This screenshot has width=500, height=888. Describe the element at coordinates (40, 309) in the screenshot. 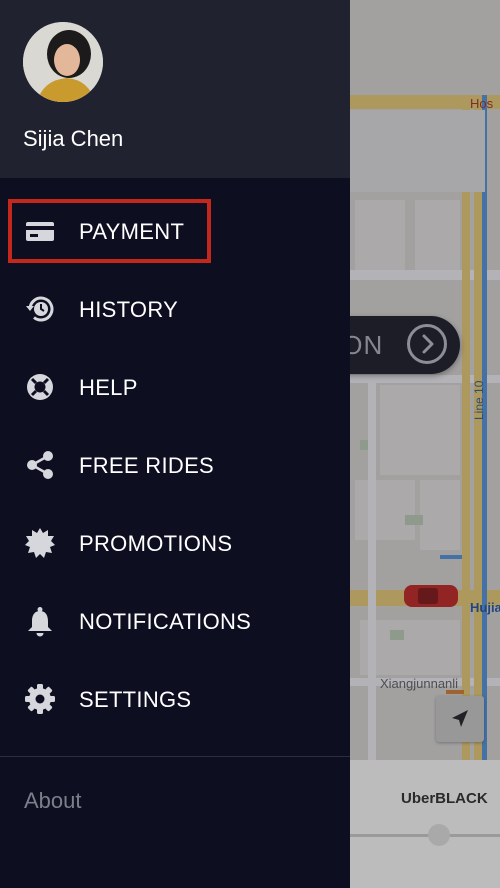

I see `history-clock-icon` at that location.